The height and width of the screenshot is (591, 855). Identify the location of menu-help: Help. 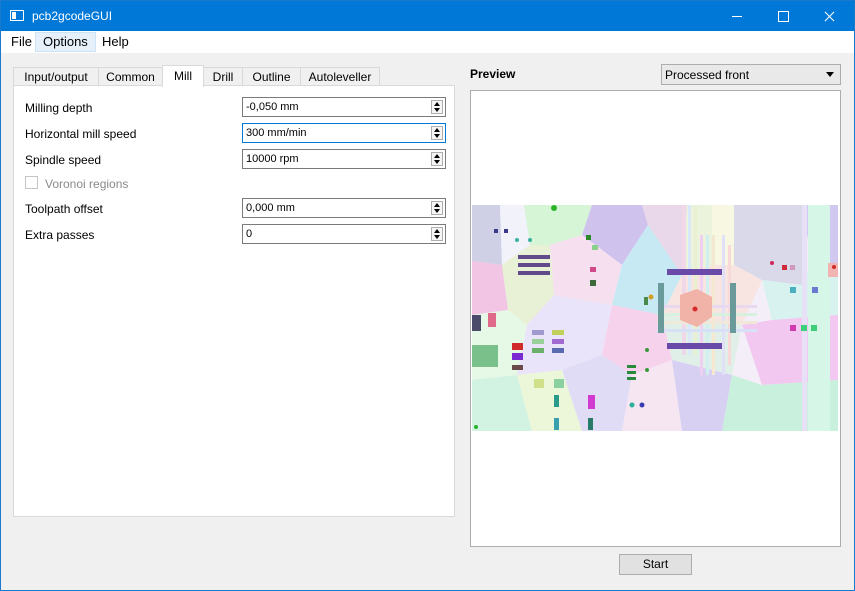
(115, 42).